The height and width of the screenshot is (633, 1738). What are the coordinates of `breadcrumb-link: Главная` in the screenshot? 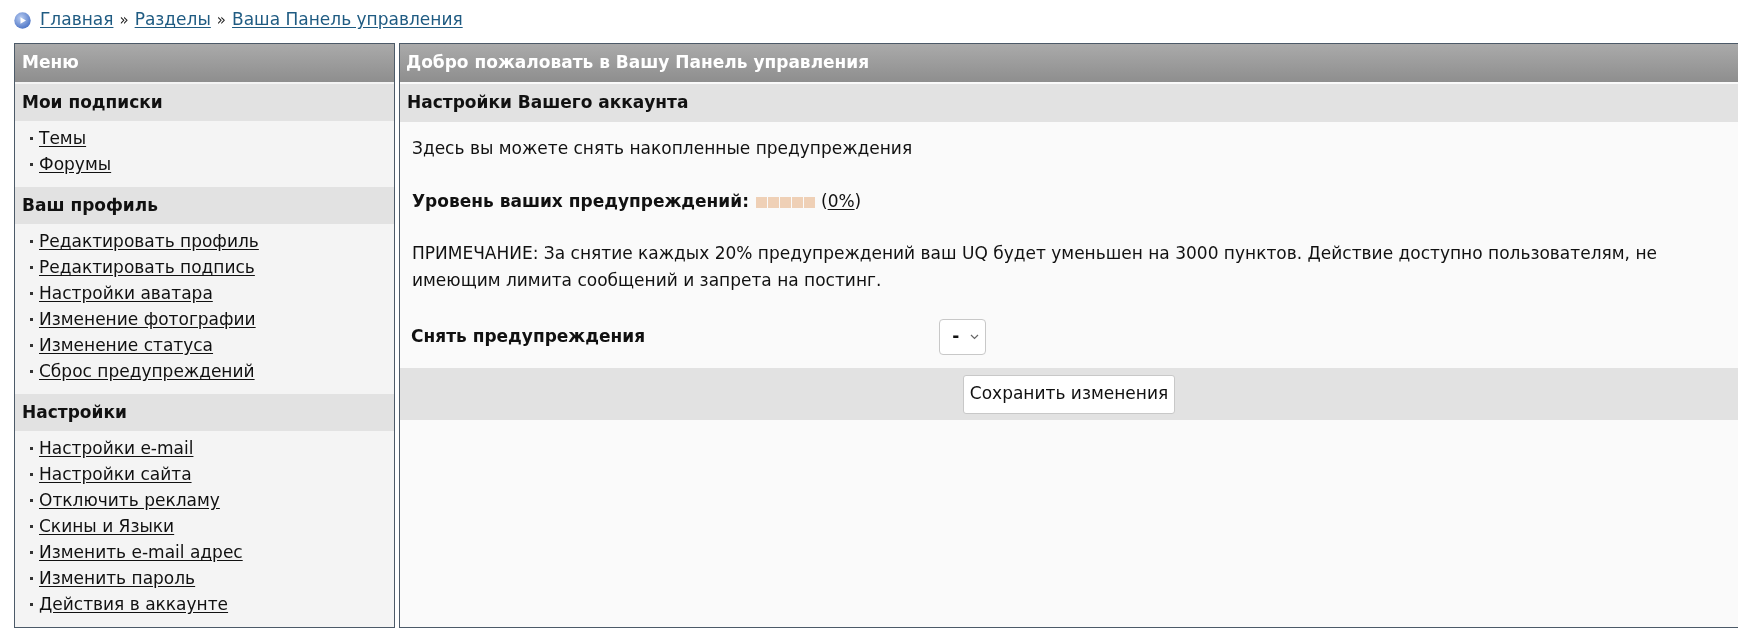 It's located at (77, 20).